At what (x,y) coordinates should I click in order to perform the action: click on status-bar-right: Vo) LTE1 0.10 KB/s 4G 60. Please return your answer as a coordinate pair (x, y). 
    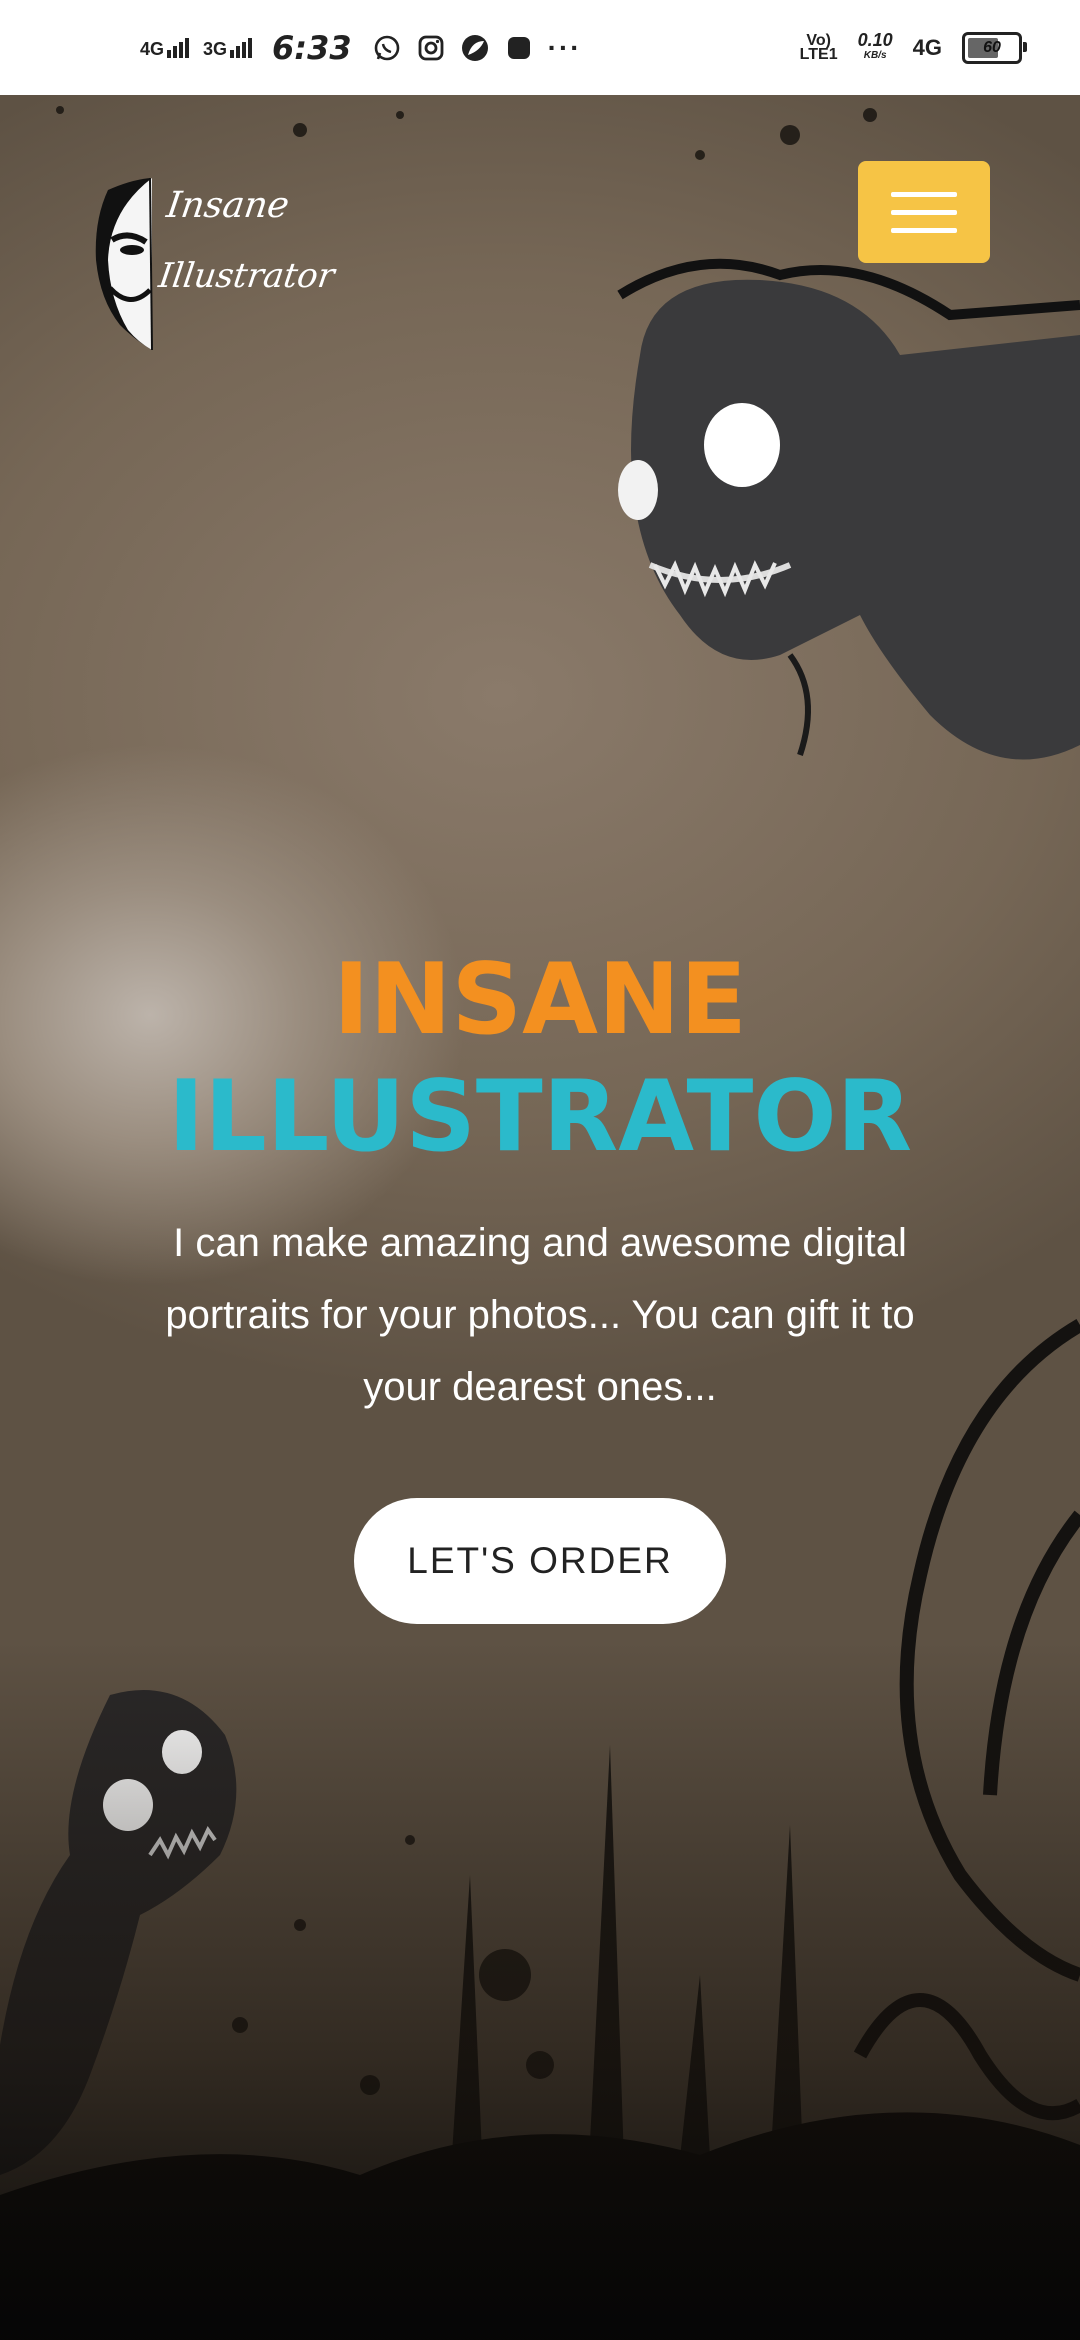
    Looking at the image, I should click on (913, 47).